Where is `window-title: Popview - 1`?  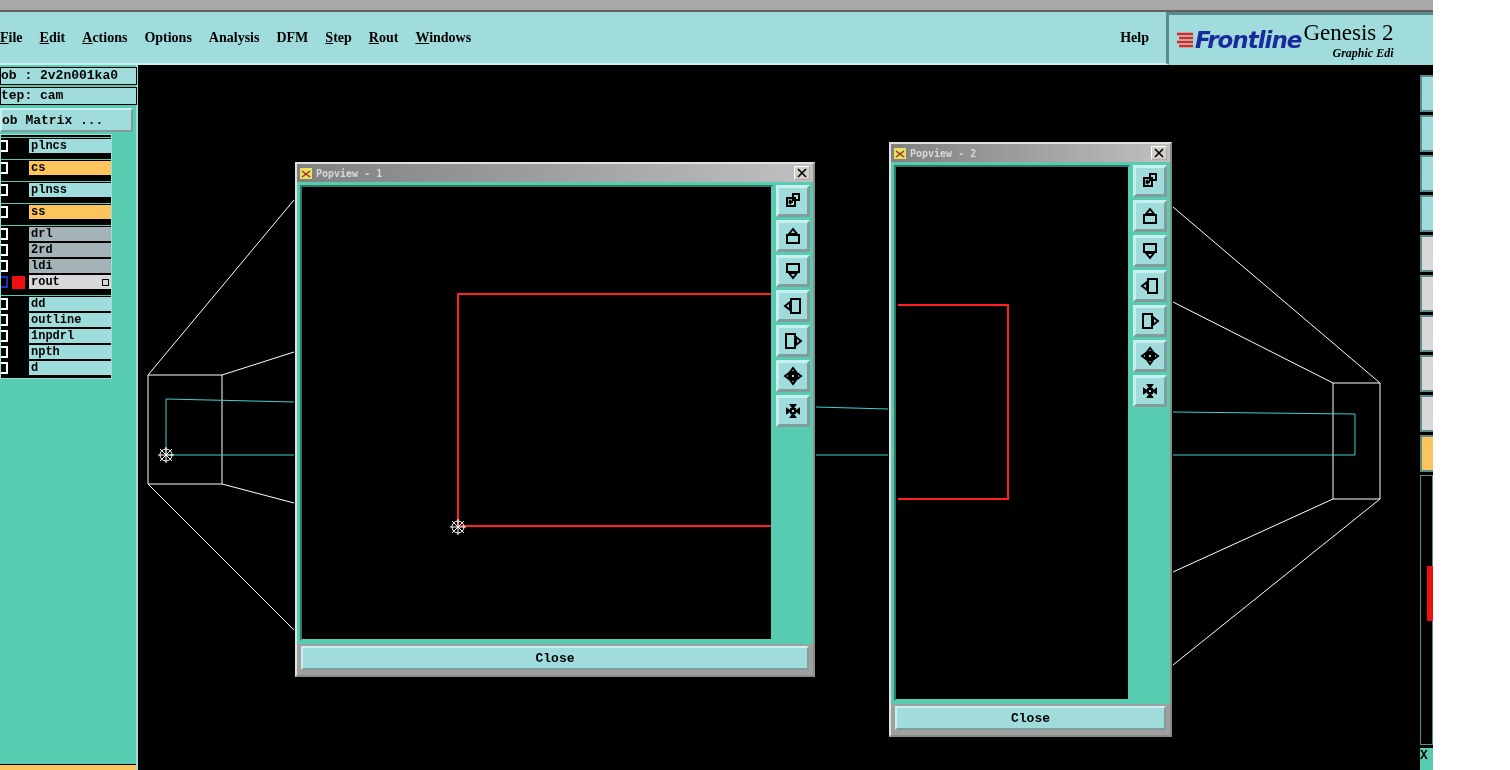
window-title: Popview - 1 is located at coordinates (350, 173).